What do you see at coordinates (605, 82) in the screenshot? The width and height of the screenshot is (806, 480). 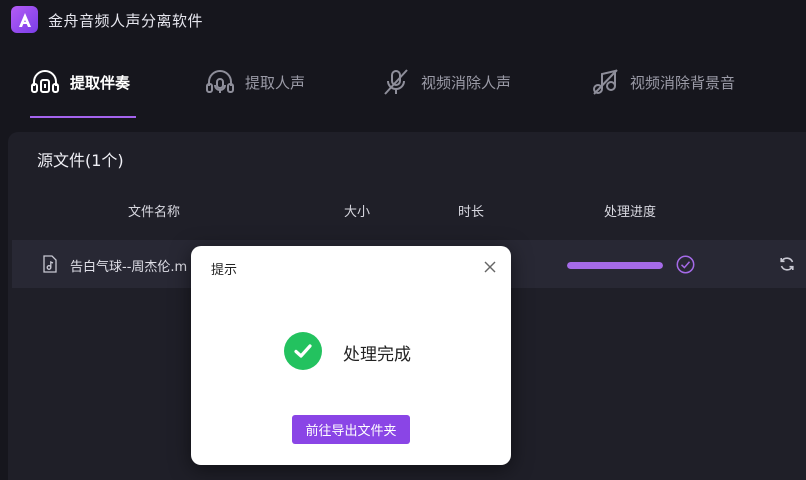 I see `music-off-icon` at bounding box center [605, 82].